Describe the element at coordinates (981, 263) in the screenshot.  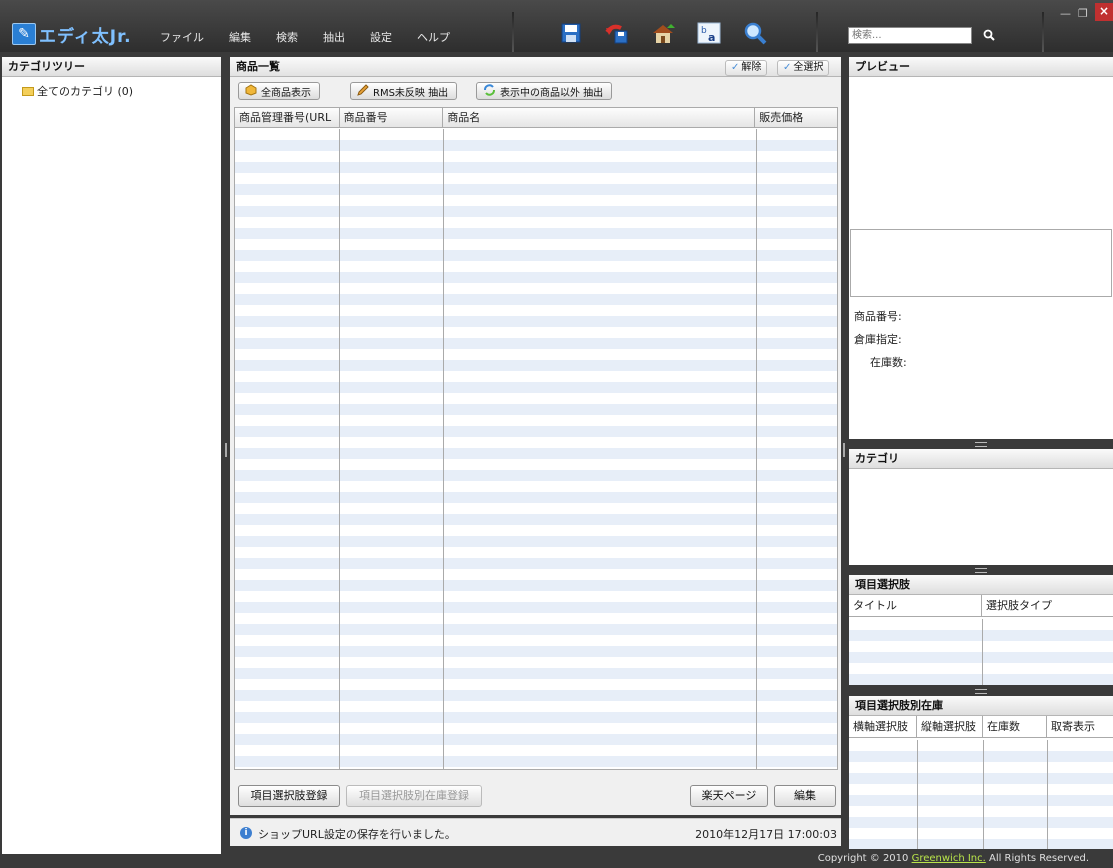
I see `preview-description-box` at that location.